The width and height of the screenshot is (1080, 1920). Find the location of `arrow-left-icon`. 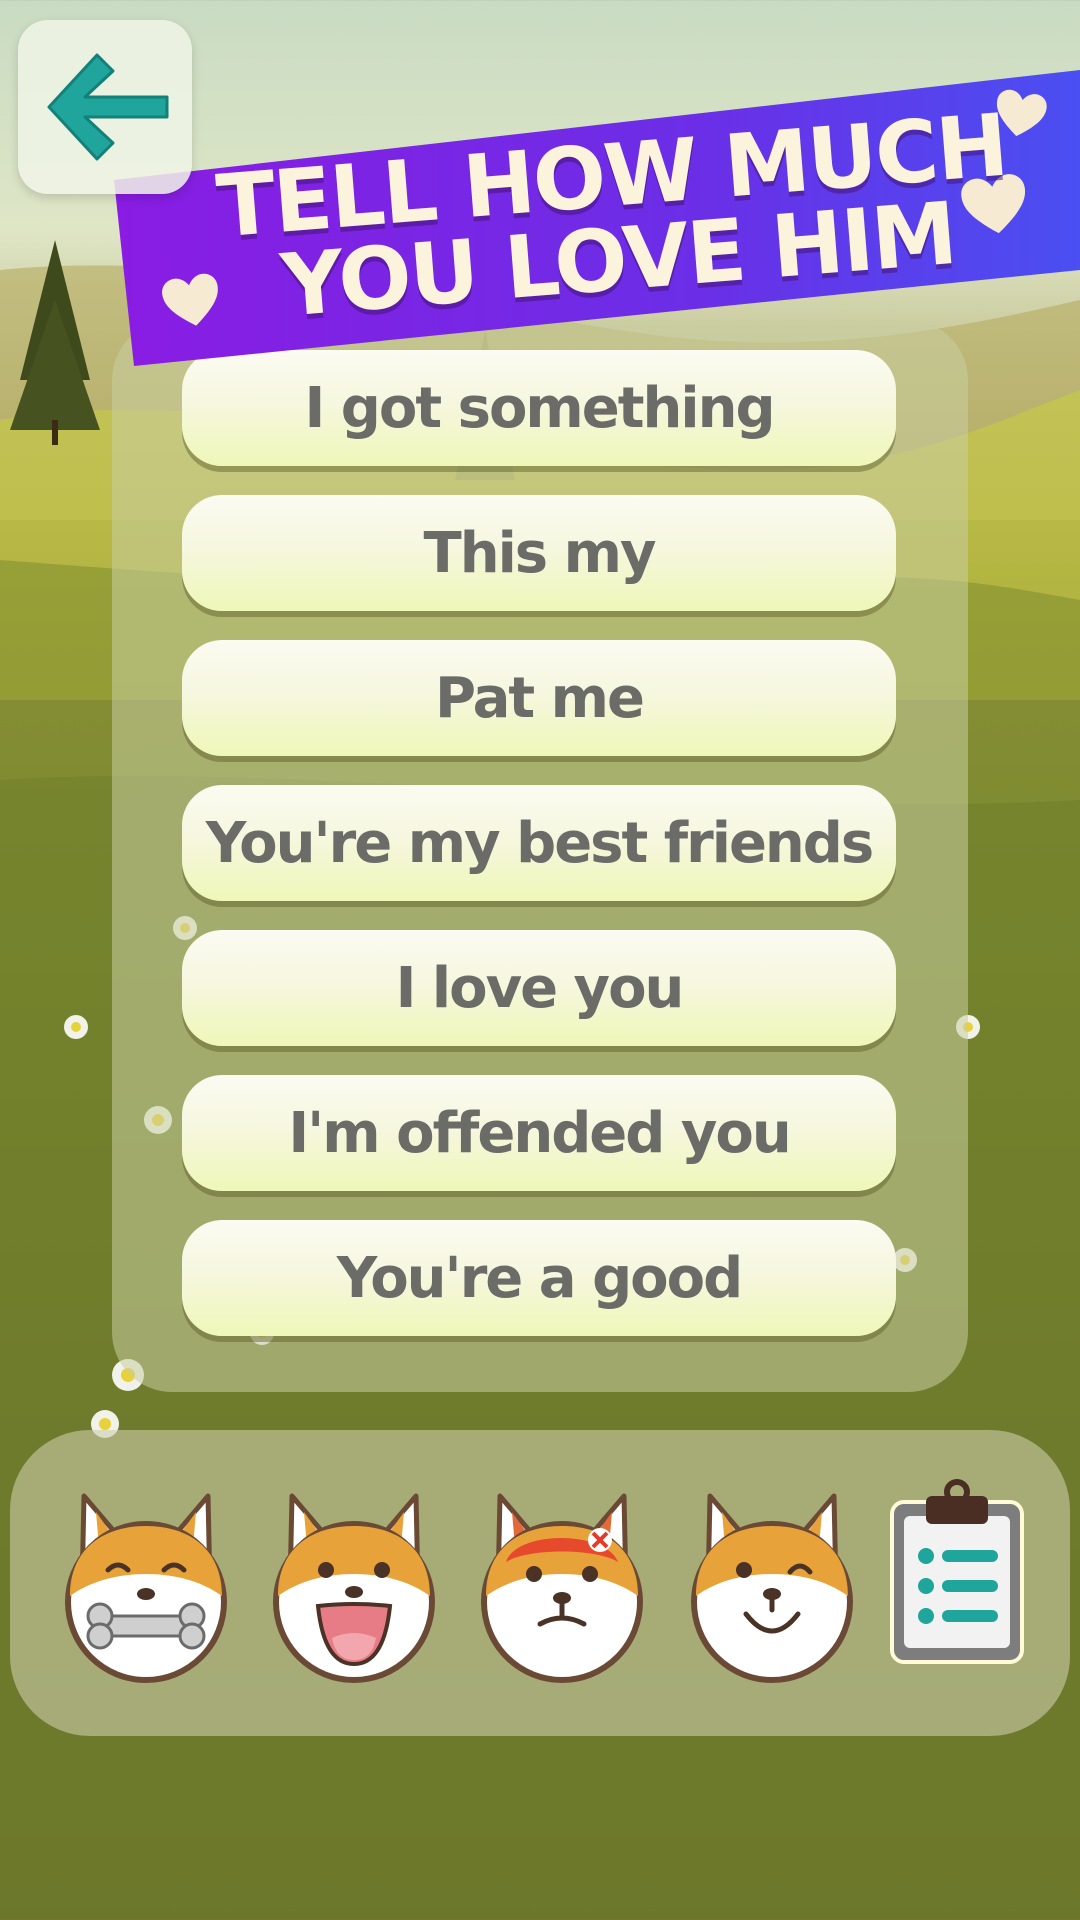

arrow-left-icon is located at coordinates (108, 107).